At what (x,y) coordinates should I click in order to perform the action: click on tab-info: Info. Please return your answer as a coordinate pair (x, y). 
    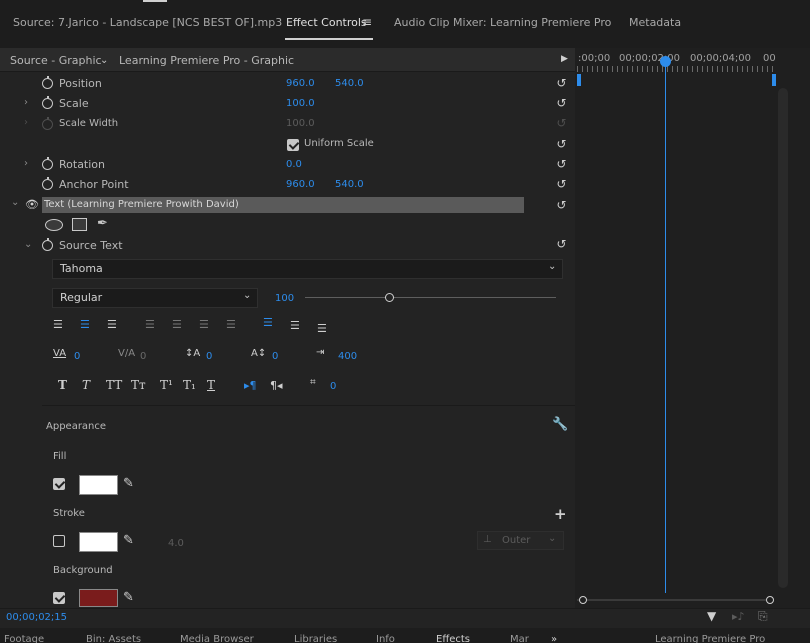
    Looking at the image, I should click on (385, 638).